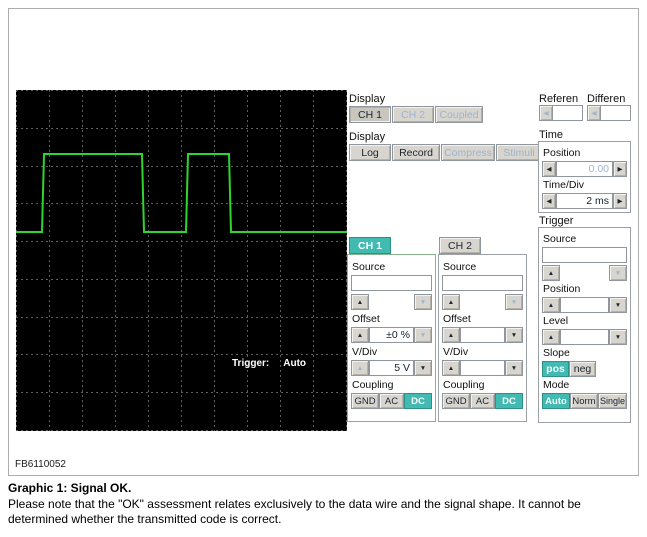 This screenshot has width=647, height=537. Describe the element at coordinates (620, 201) in the screenshot. I see `time-div-right-button: ▶` at that location.